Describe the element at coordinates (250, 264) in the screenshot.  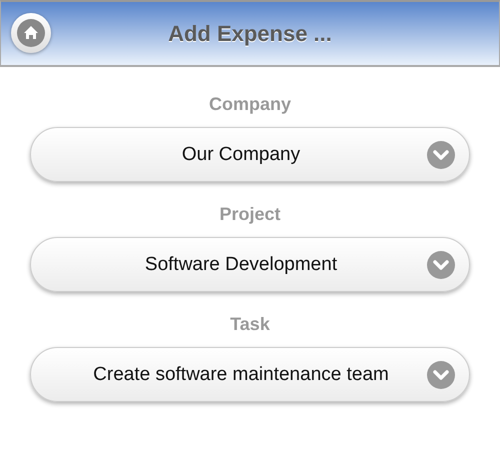
I see `dropdown-select: Software Development` at that location.